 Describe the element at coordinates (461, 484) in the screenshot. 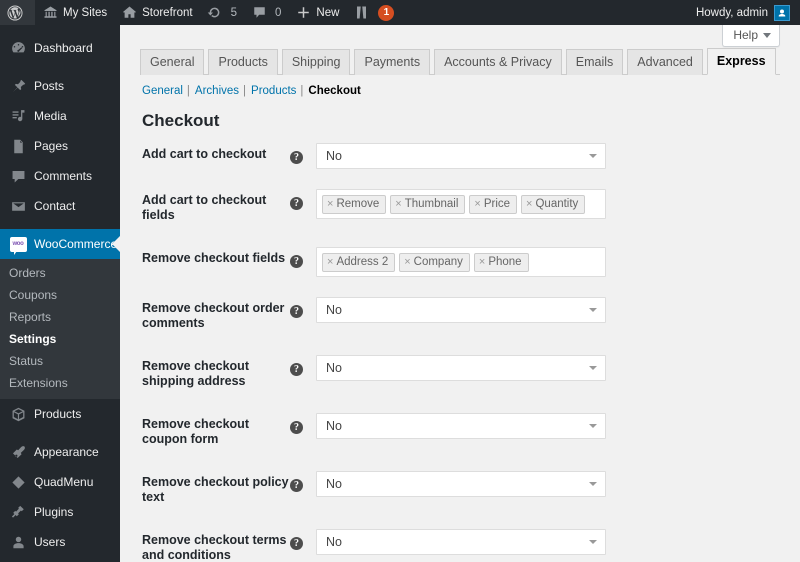

I see `remove-checkout-policy-text-select: No` at that location.